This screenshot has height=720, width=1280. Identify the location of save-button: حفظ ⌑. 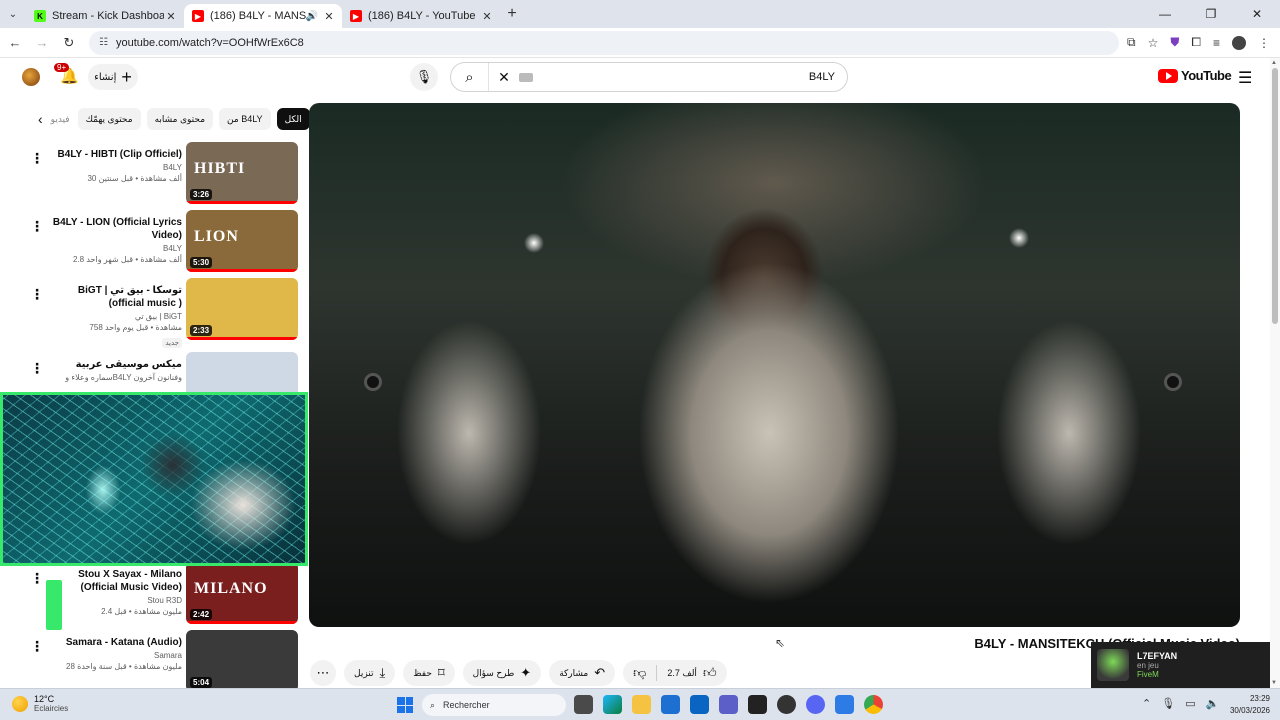
(429, 673).